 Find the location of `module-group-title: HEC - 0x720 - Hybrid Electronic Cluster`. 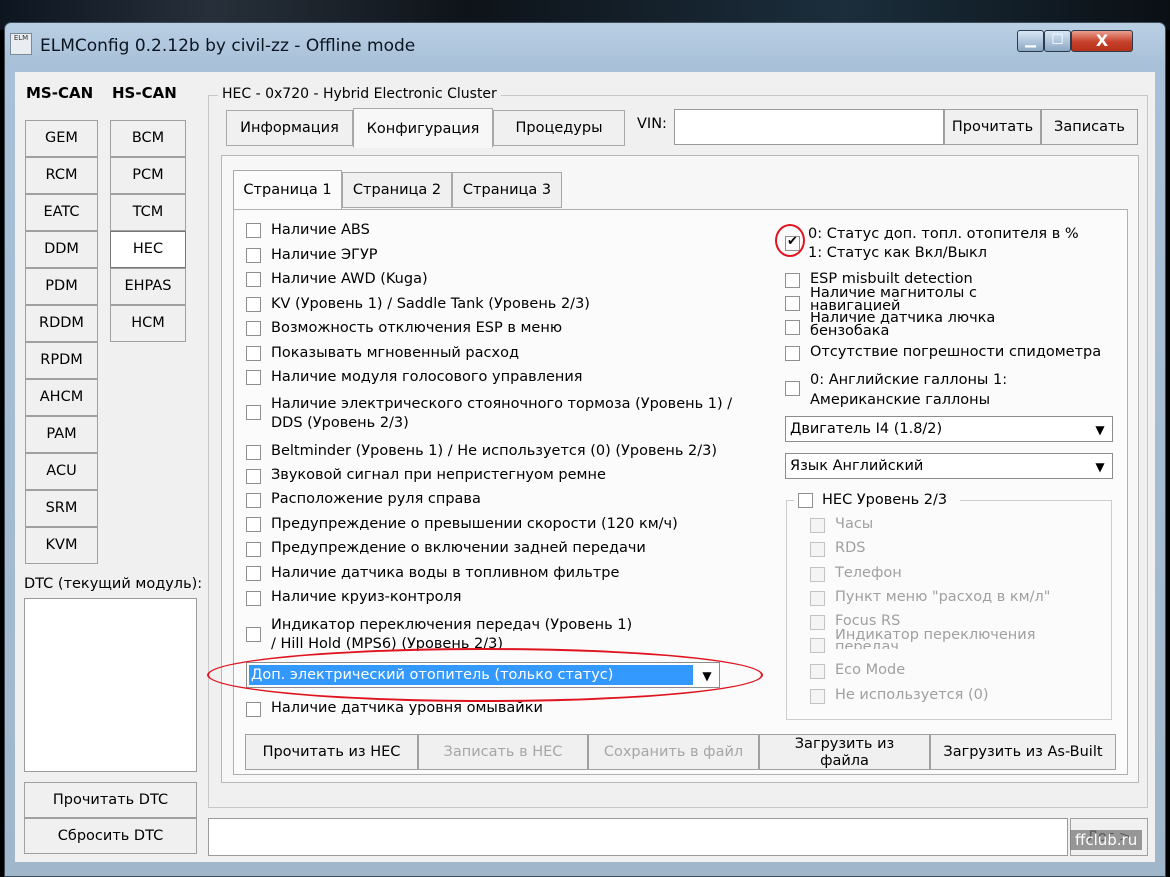

module-group-title: HEC - 0x720 - Hybrid Electronic Cluster is located at coordinates (359, 94).